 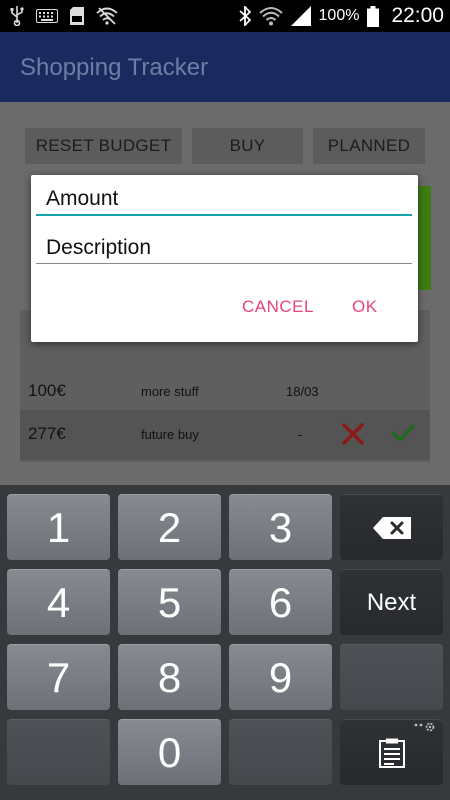 What do you see at coordinates (225, 435) in the screenshot?
I see `list-item: 277€ future buy -` at bounding box center [225, 435].